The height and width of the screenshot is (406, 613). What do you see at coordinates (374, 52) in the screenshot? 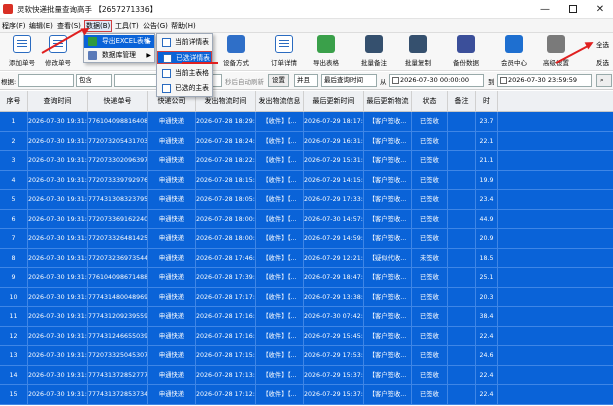
I see `batch-note-button: 批量备注` at bounding box center [374, 52].